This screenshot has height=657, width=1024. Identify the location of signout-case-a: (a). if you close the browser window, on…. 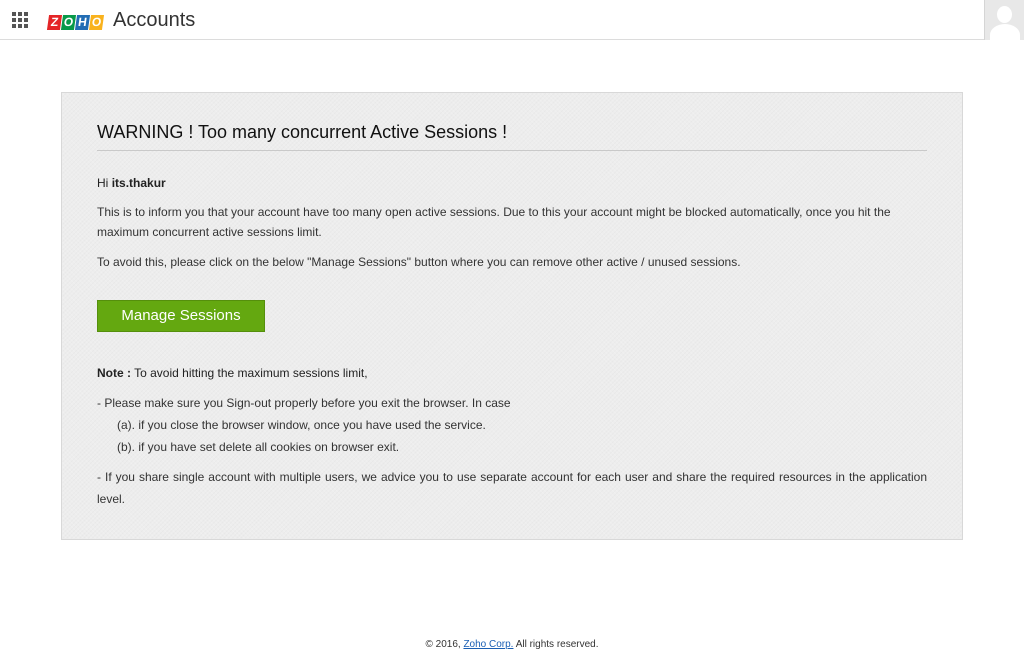
(301, 425).